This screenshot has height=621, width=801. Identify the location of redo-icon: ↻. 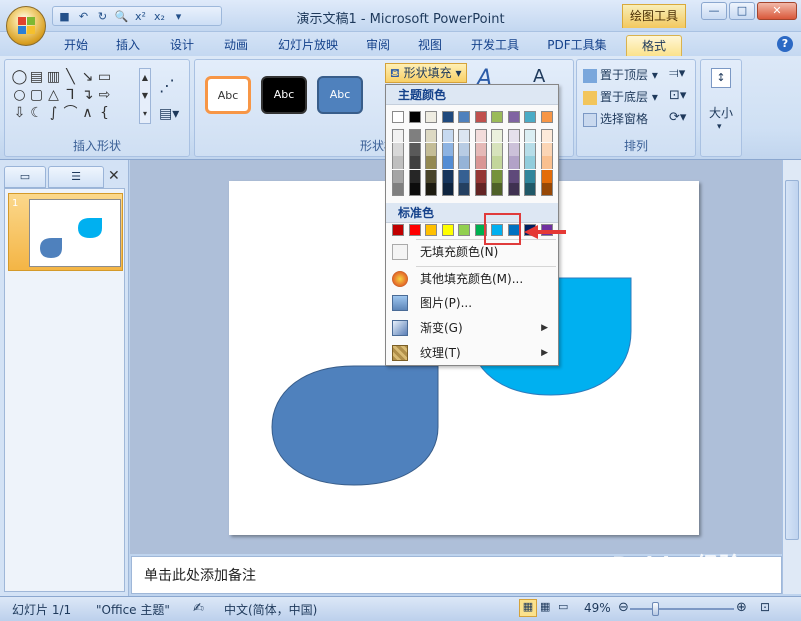
(102, 16).